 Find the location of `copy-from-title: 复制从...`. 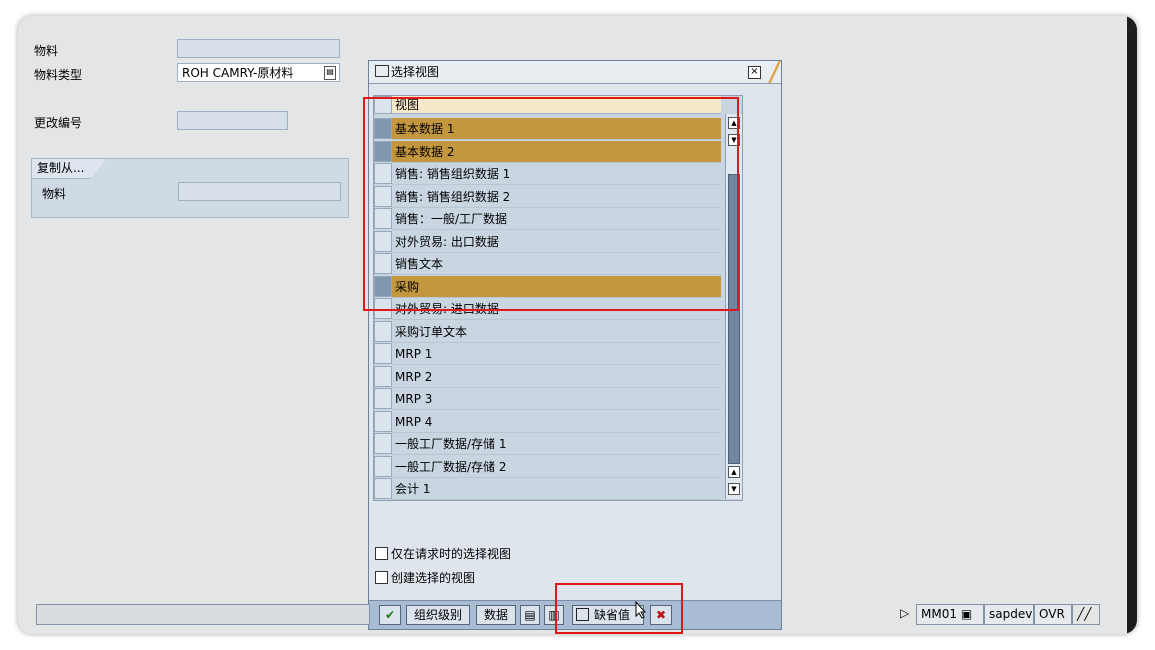

copy-from-title: 复制从... is located at coordinates (69, 169).